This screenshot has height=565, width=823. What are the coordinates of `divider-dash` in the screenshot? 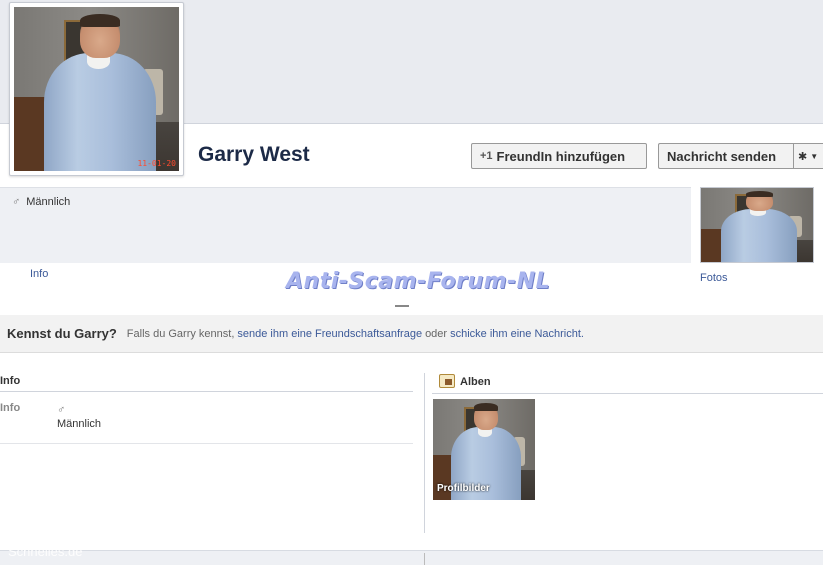 It's located at (402, 306).